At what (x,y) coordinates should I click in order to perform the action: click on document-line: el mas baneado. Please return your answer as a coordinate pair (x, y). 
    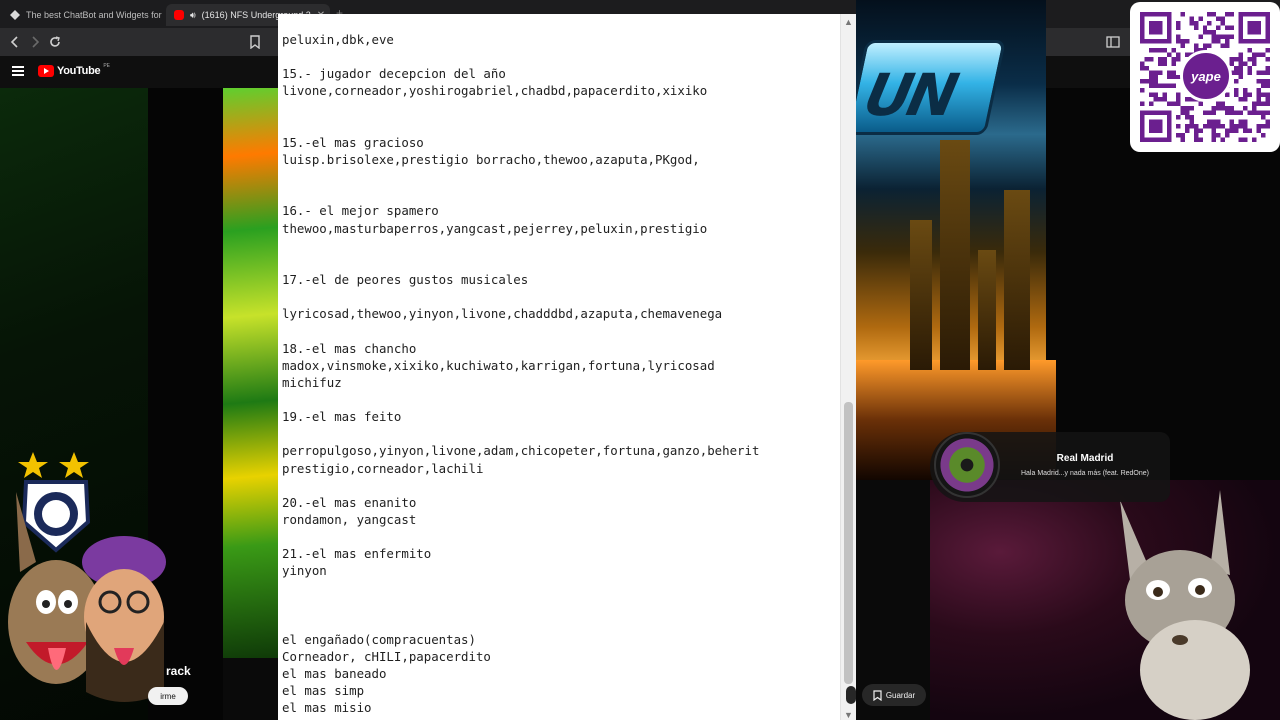
    Looking at the image, I should click on (334, 674).